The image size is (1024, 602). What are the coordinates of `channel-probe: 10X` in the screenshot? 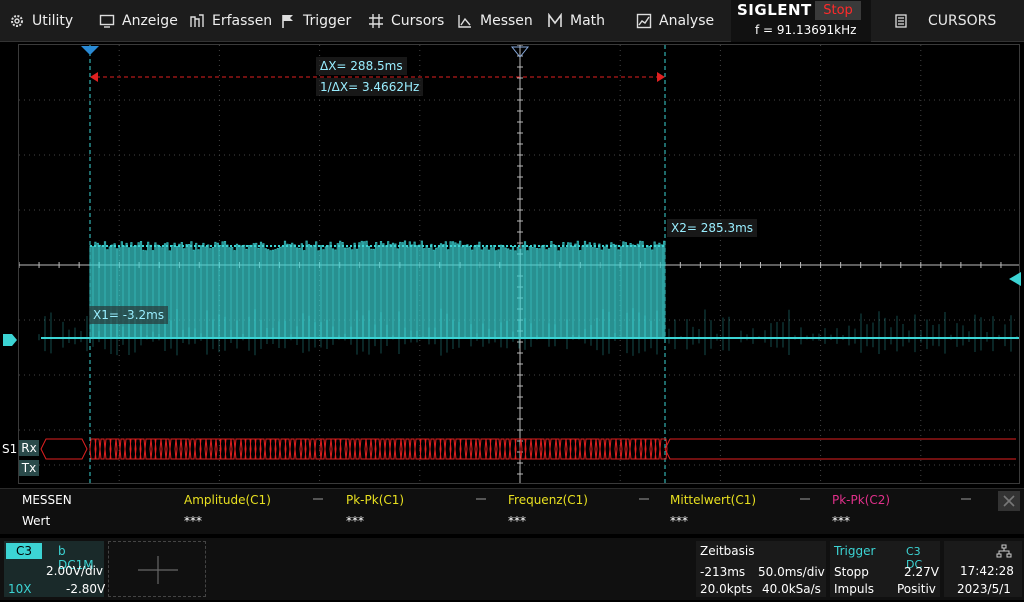 It's located at (20, 589).